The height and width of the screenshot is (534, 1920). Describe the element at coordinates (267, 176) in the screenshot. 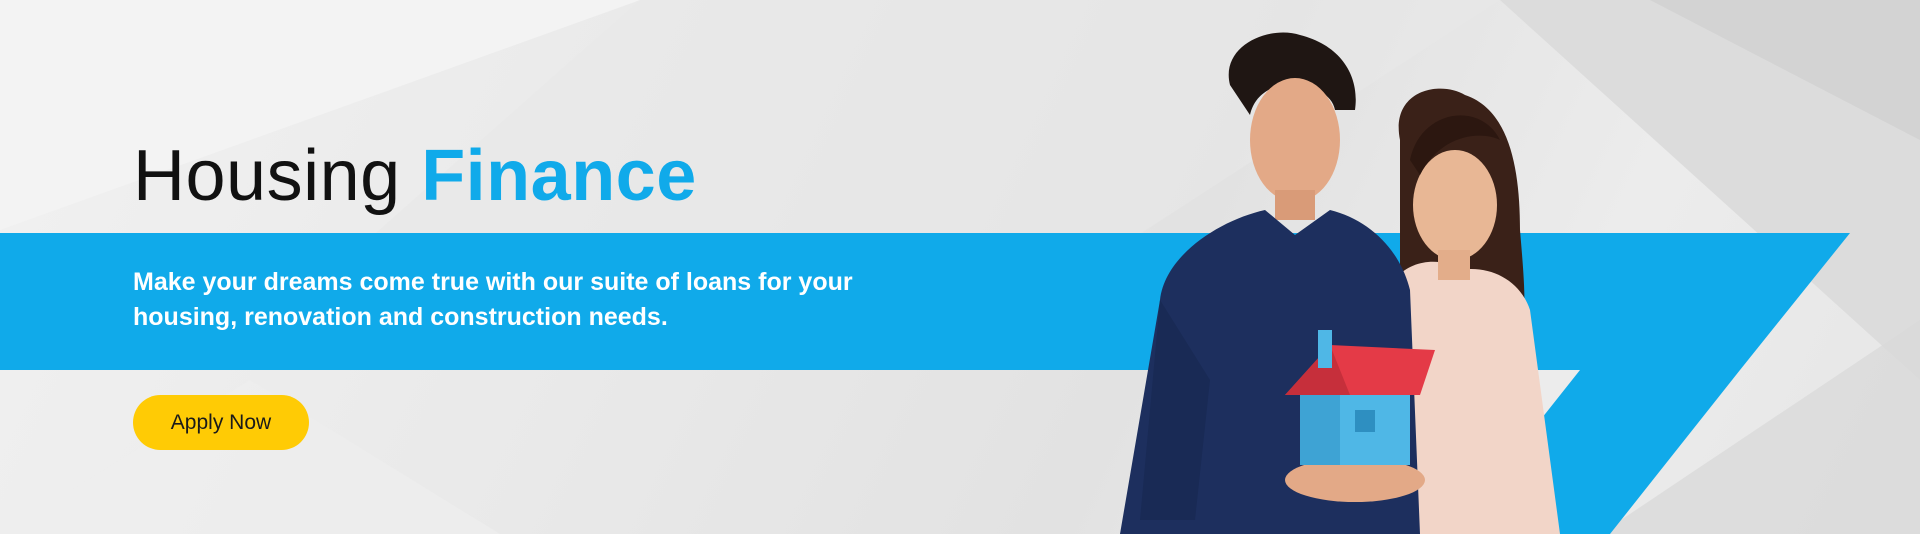

I see `title-prefix: Housing` at that location.